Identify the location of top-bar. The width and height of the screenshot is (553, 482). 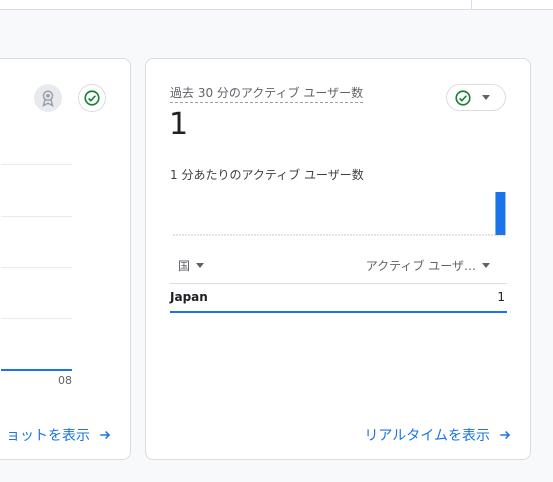
(276, 5).